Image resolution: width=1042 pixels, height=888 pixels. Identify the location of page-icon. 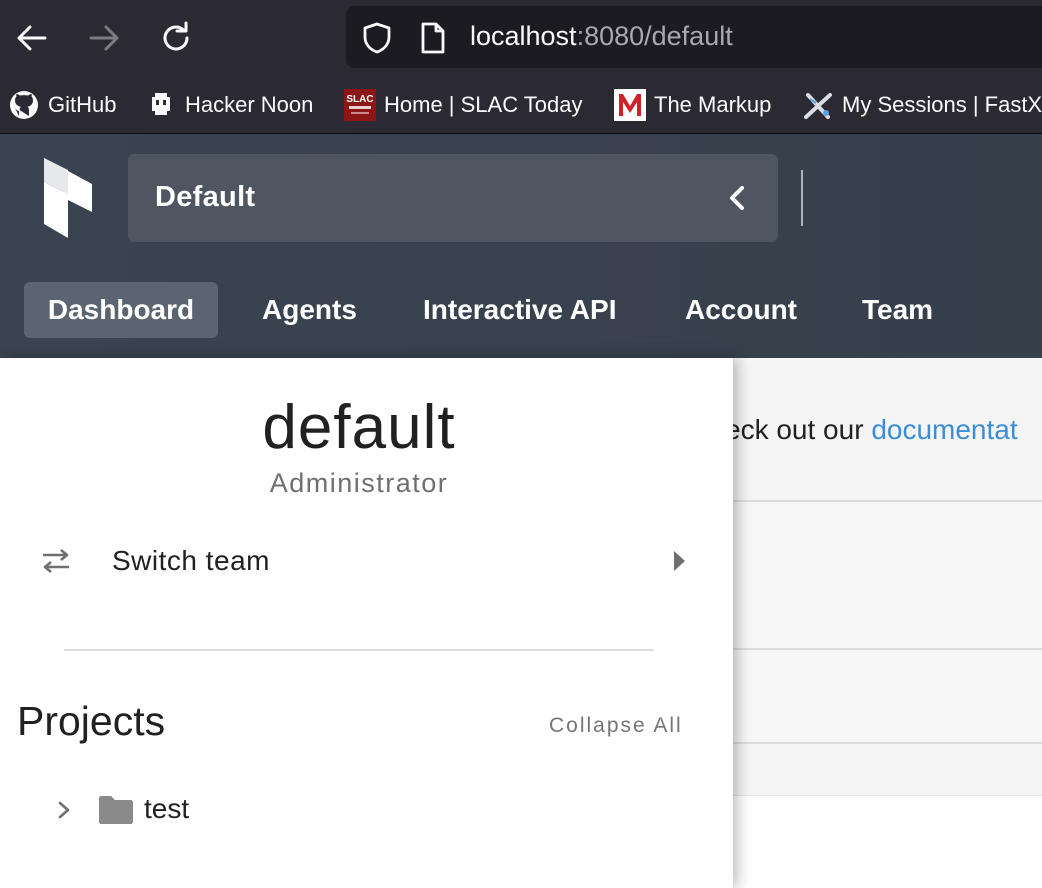
(433, 38).